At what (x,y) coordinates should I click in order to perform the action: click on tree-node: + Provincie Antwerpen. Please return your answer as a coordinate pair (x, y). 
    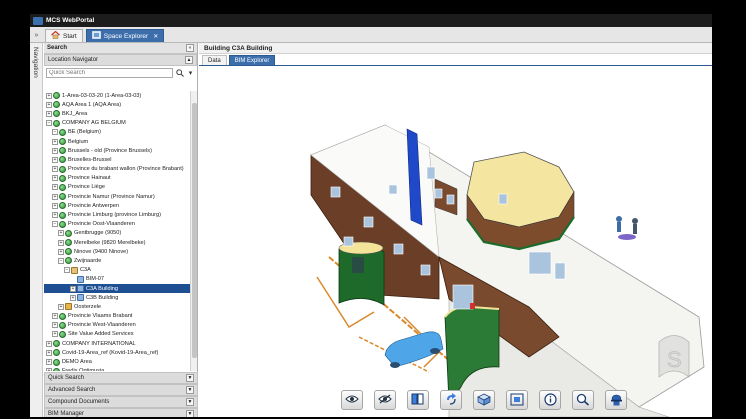
    Looking at the image, I should click on (117, 205).